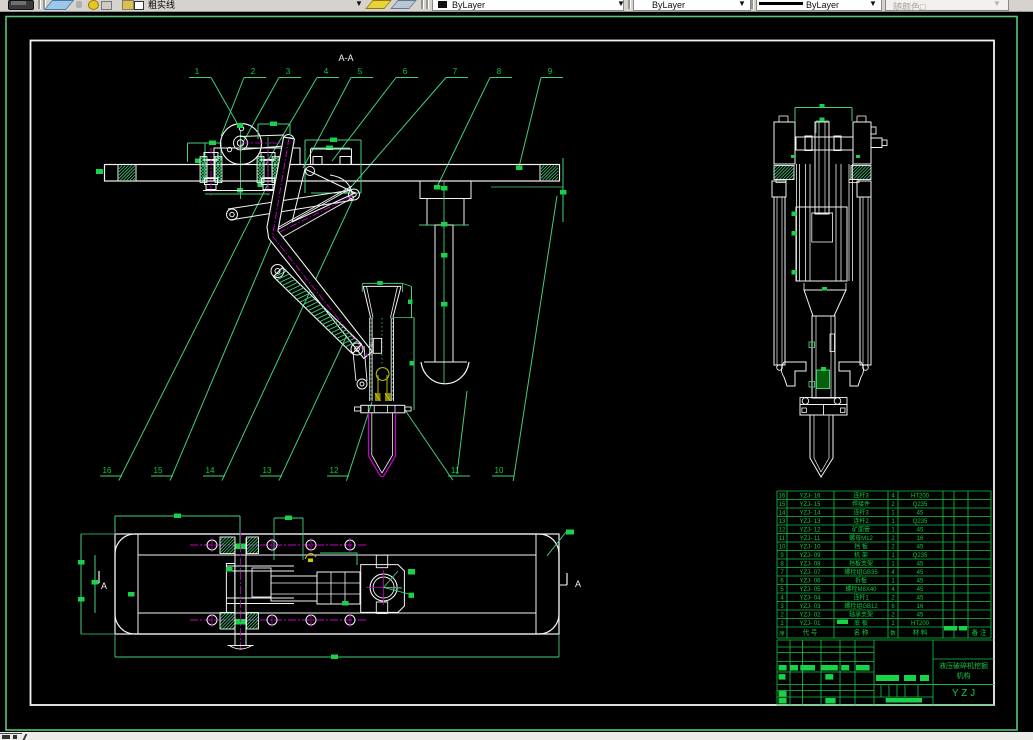 Image resolution: width=1033 pixels, height=740 pixels. What do you see at coordinates (810, 548) in the screenshot?
I see `svg-text: YZJ- 10` at bounding box center [810, 548].